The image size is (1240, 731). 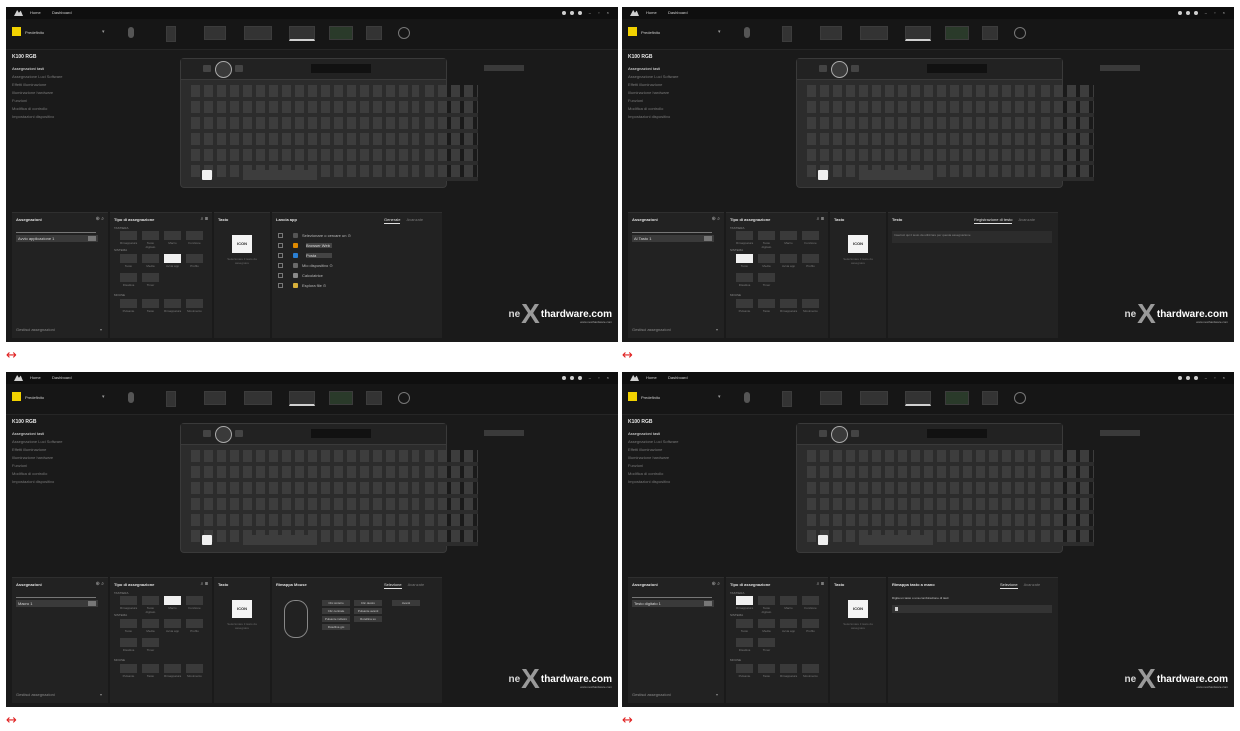 What do you see at coordinates (336, 603) in the screenshot?
I see `mouse-btn-left: Clic sinistro` at bounding box center [336, 603].